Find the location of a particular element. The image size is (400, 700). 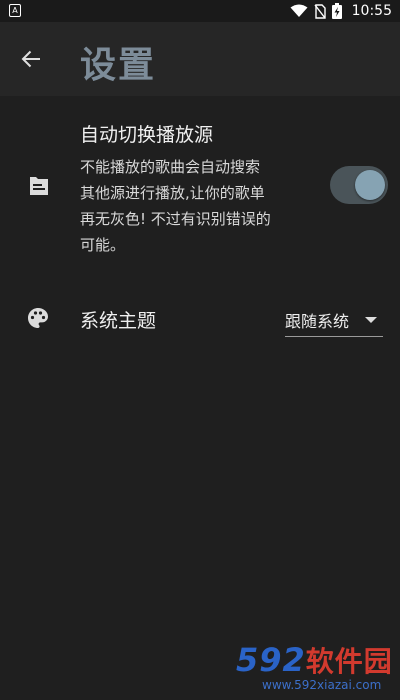

description-line: 其他源进行播放,让你的歌单 is located at coordinates (172, 193).